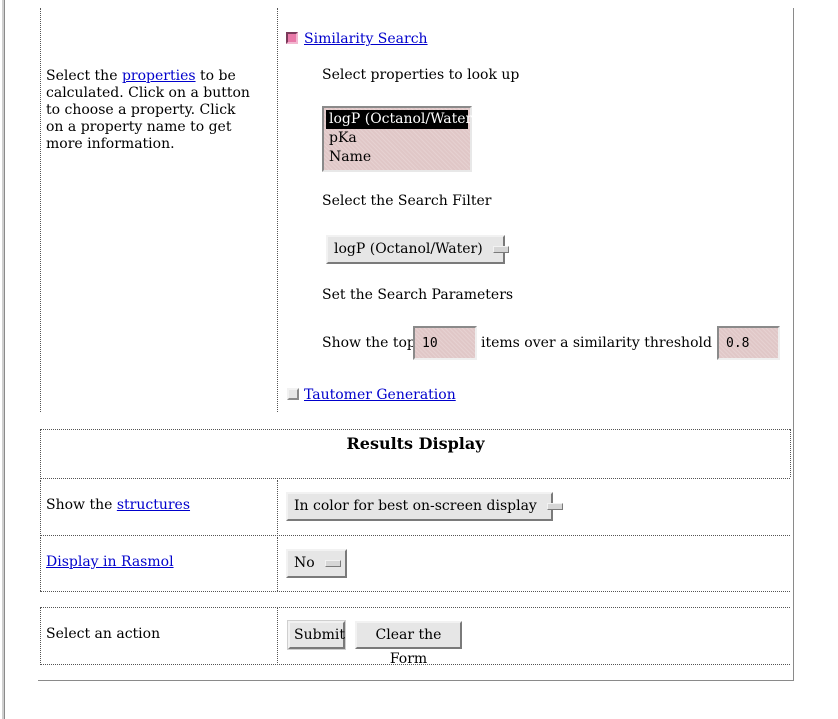 The width and height of the screenshot is (838, 719). What do you see at coordinates (418, 295) in the screenshot?
I see `params-label: Set the Search Parameters` at bounding box center [418, 295].